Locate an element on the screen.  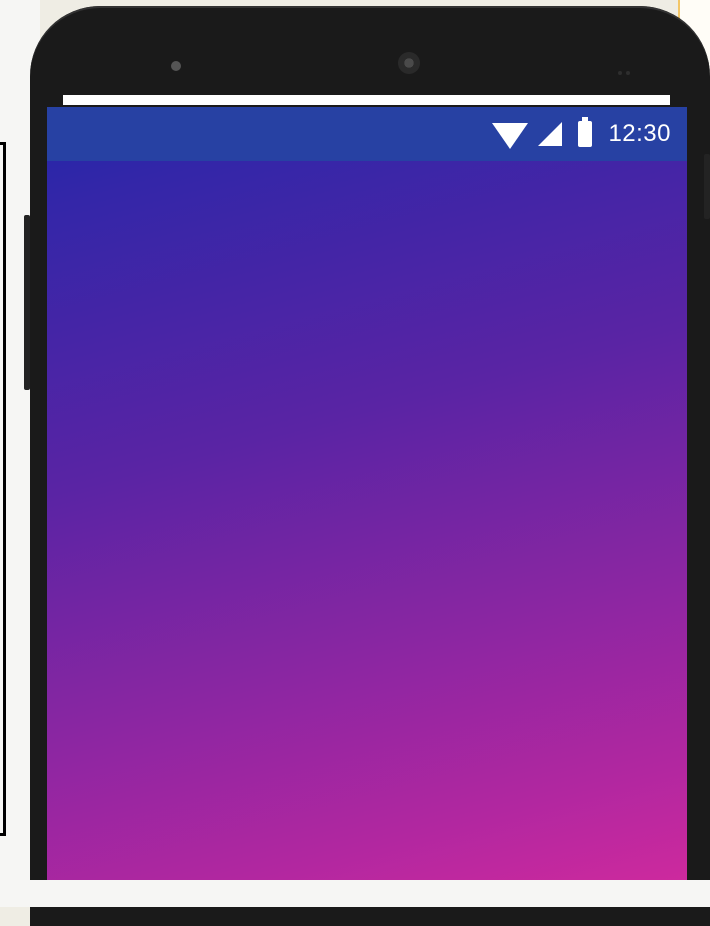
earpiece-speaker-icon is located at coordinates (409, 63).